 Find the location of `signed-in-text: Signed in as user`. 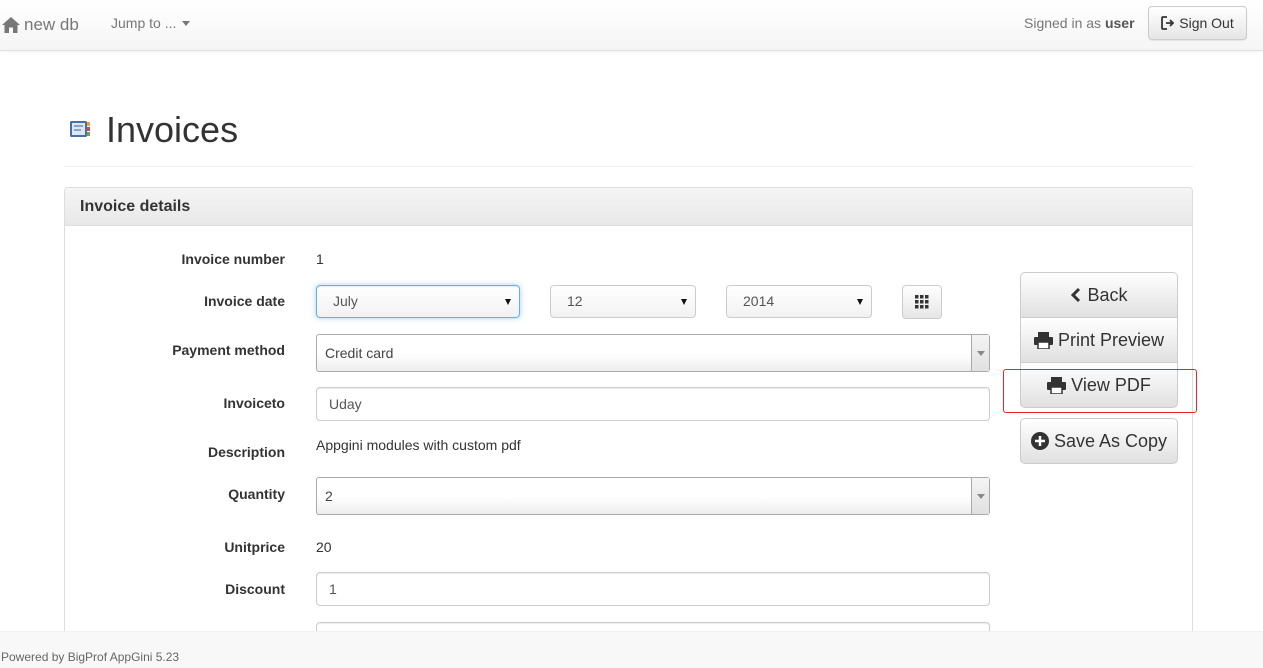

signed-in-text: Signed in as user is located at coordinates (1079, 23).